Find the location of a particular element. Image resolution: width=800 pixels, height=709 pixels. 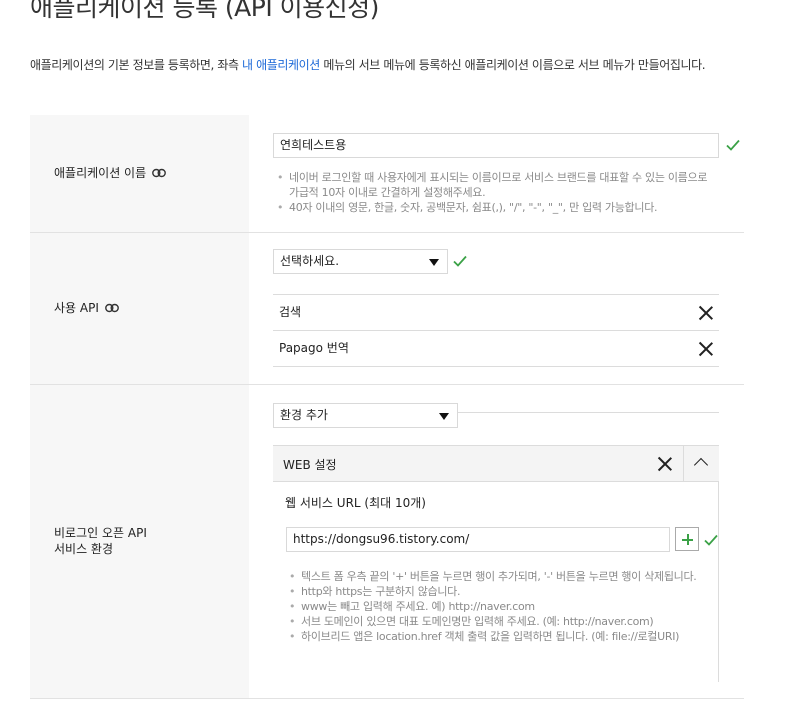

app-name-label-cell: 애플리케이션 이름 is located at coordinates (139, 173).